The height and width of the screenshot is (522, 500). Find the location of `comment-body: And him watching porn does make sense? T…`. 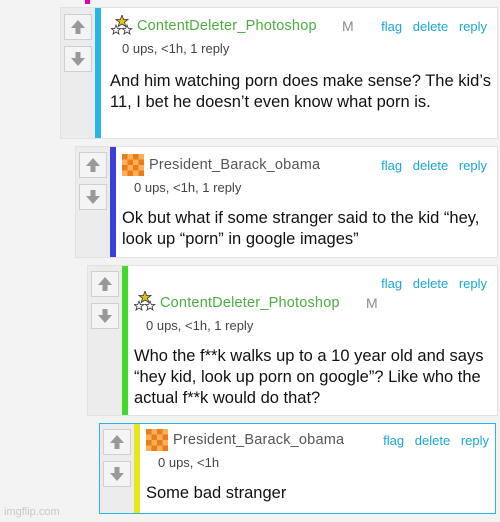

comment-body: And him watching porn does make sense? T… is located at coordinates (300, 91).